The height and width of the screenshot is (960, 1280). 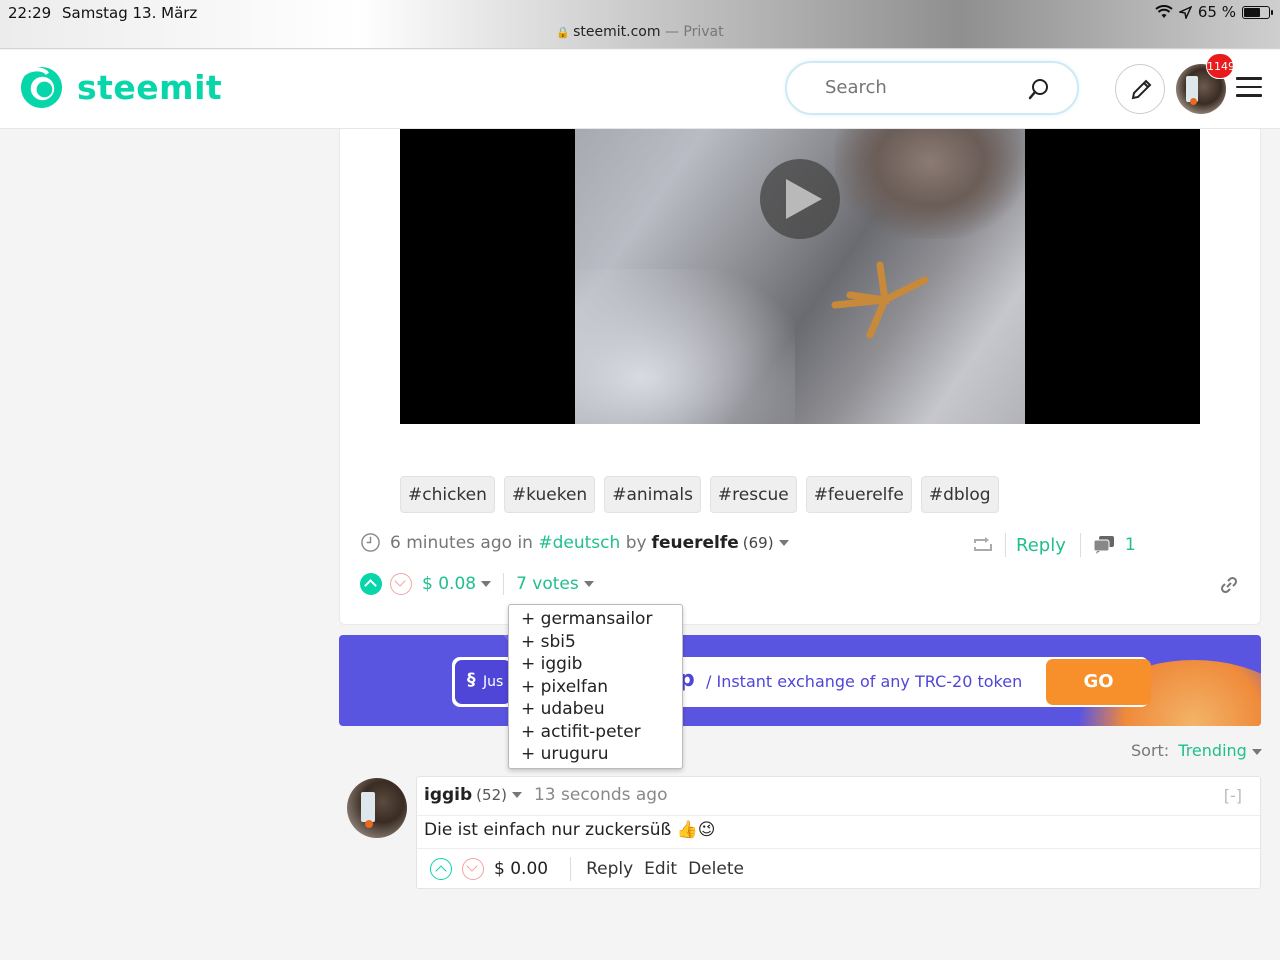 I want to click on votes-count: 7 votes, so click(x=547, y=584).